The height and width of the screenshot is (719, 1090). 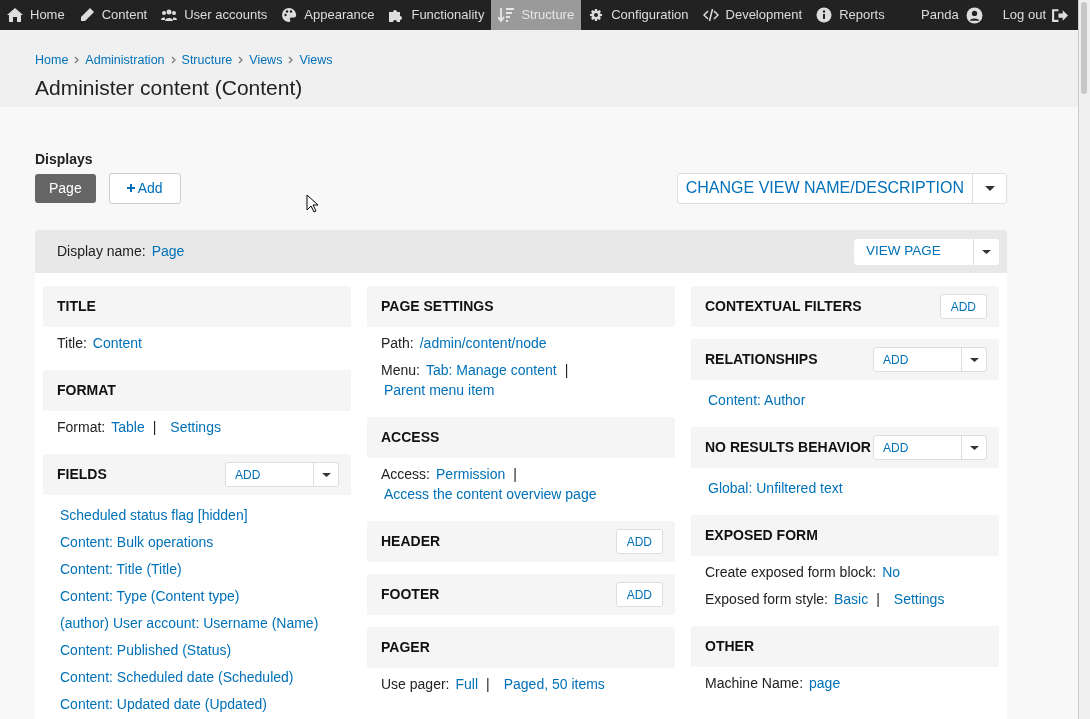 I want to click on list-item-link: Scheduled status flag [hidden], so click(x=154, y=515).